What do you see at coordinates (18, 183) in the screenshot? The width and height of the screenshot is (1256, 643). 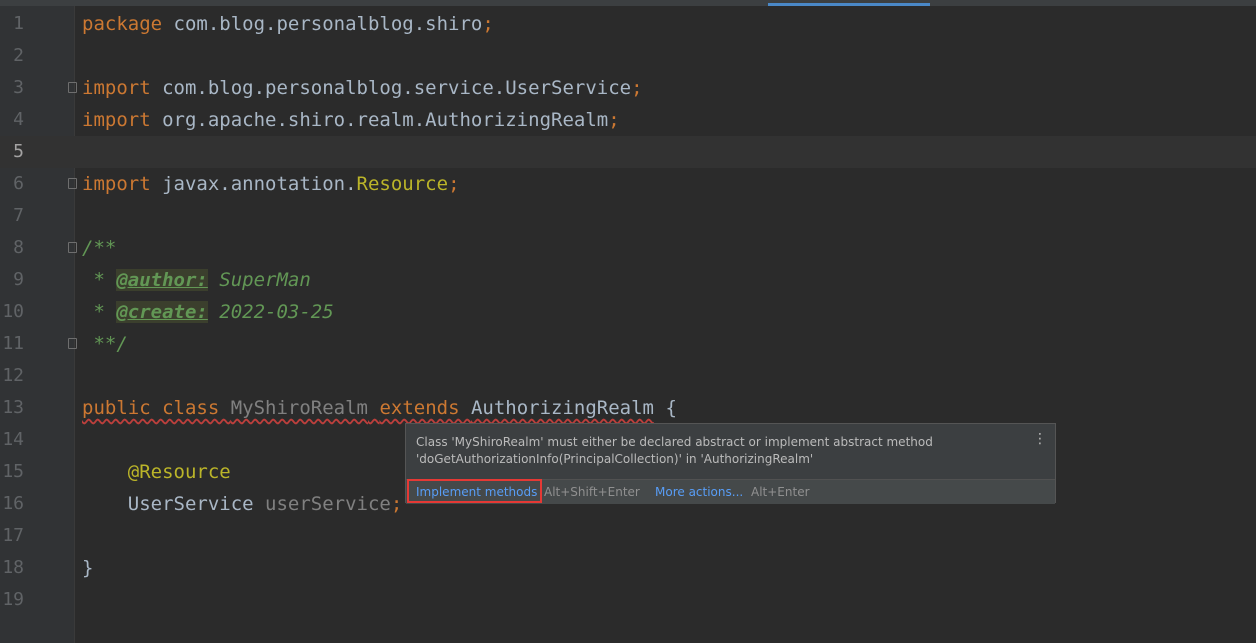 I see `line-number: 6` at bounding box center [18, 183].